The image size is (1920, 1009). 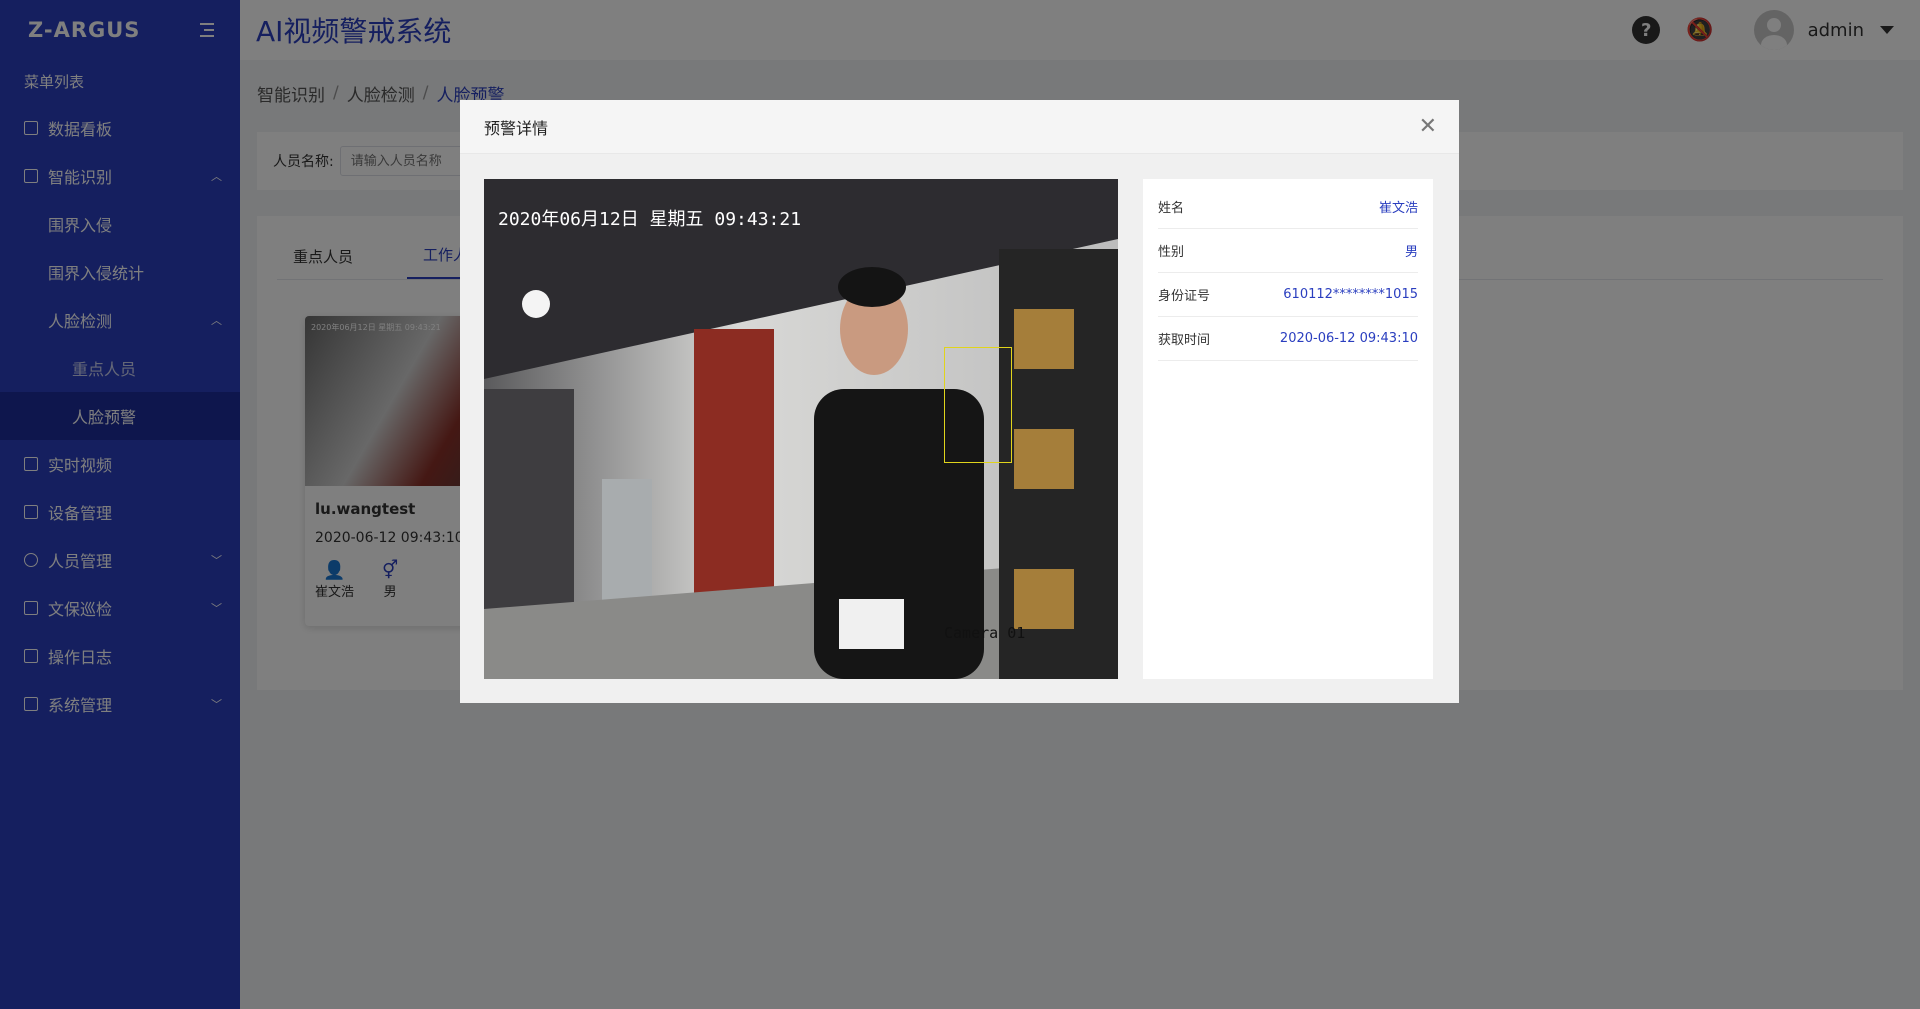 What do you see at coordinates (1348, 338) in the screenshot?
I see `info-value: 2020-06-12 09:43:10` at bounding box center [1348, 338].